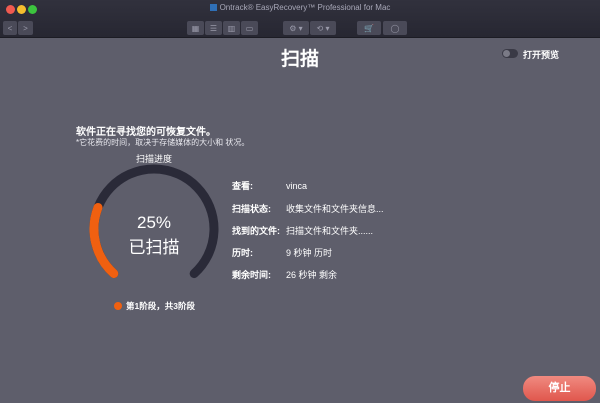 The height and width of the screenshot is (403, 600). Describe the element at coordinates (282, 252) in the screenshot. I see `detail-row: 历时: 9 秒钟 历时` at that location.